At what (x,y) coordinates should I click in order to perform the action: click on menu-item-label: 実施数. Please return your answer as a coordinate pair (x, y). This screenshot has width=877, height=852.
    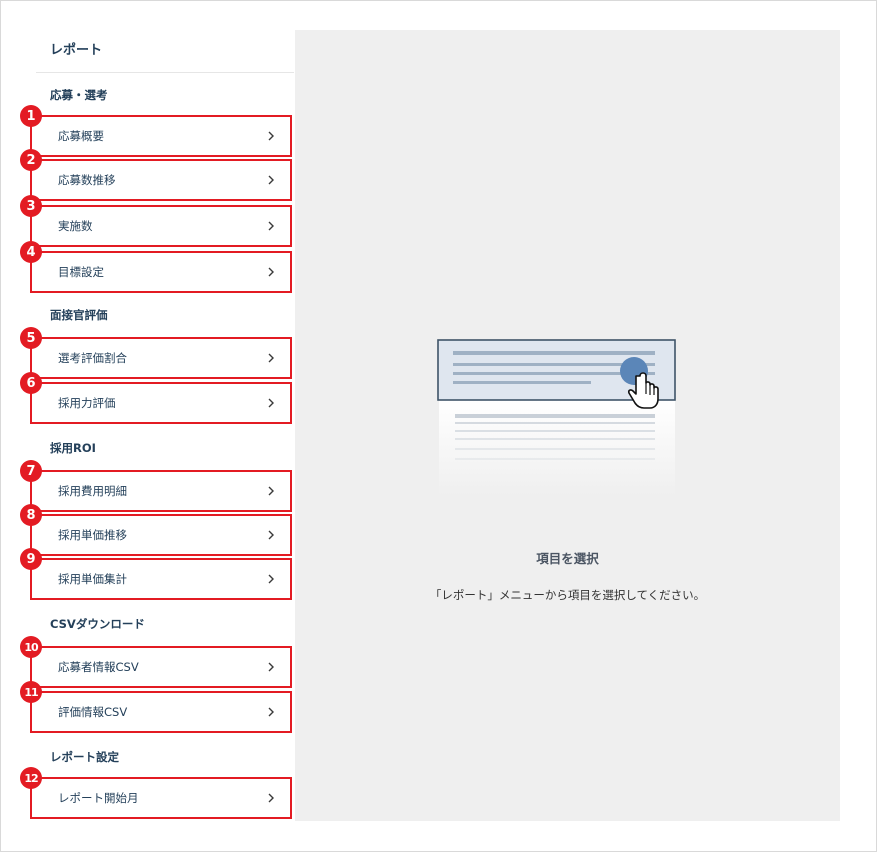
    Looking at the image, I should click on (75, 226).